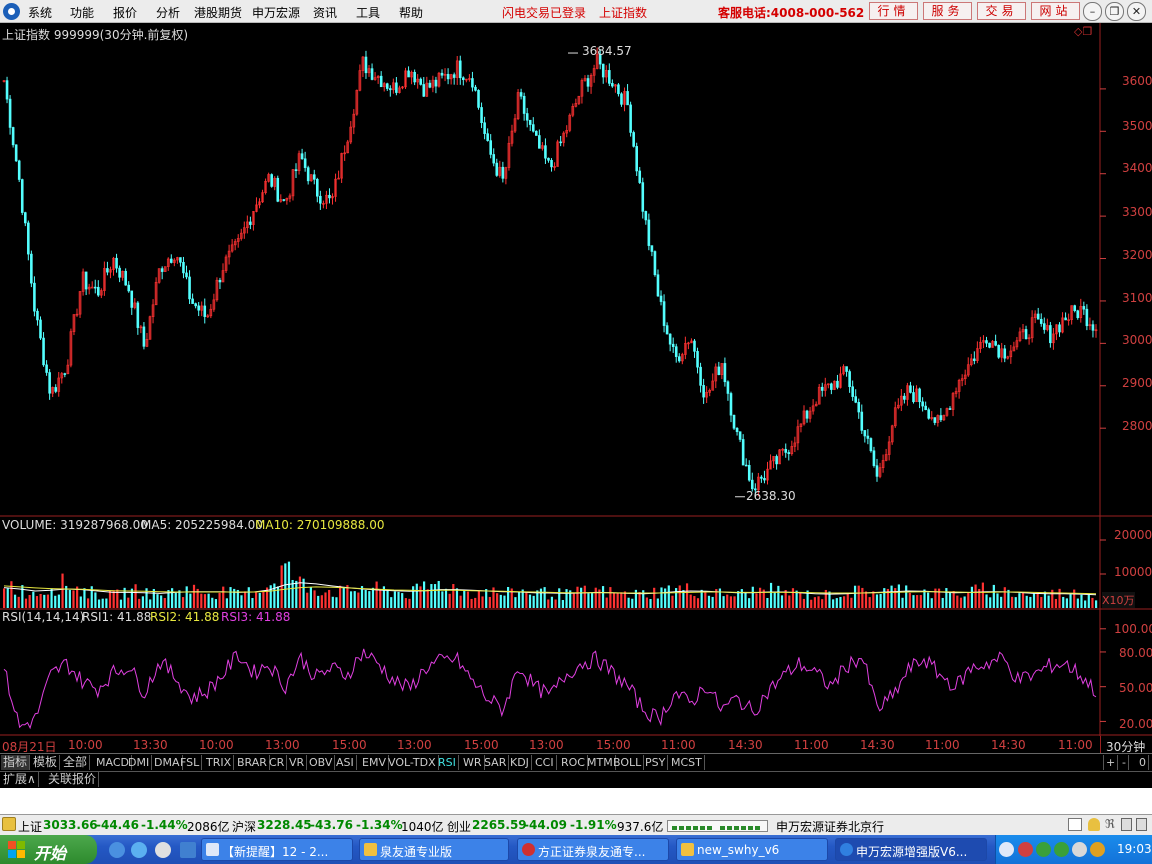 The width and height of the screenshot is (1152, 864). What do you see at coordinates (48, 849) in the screenshot?
I see `start-button: 开始` at bounding box center [48, 849].